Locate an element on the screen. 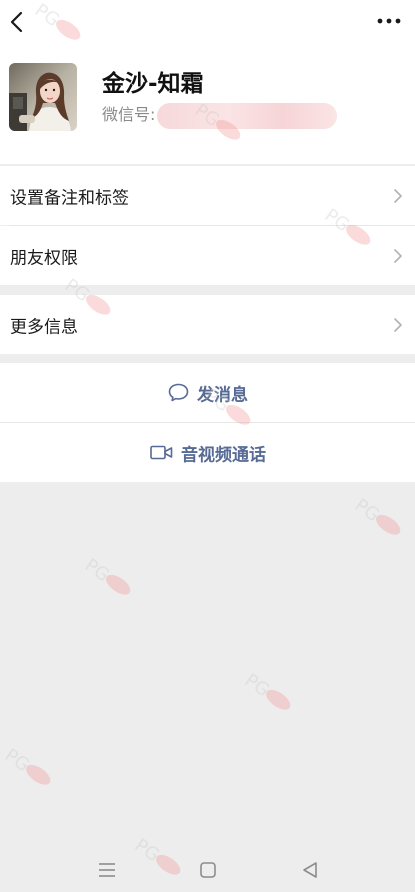 The height and width of the screenshot is (892, 415). avatar-photo-icon is located at coordinates (43, 97).